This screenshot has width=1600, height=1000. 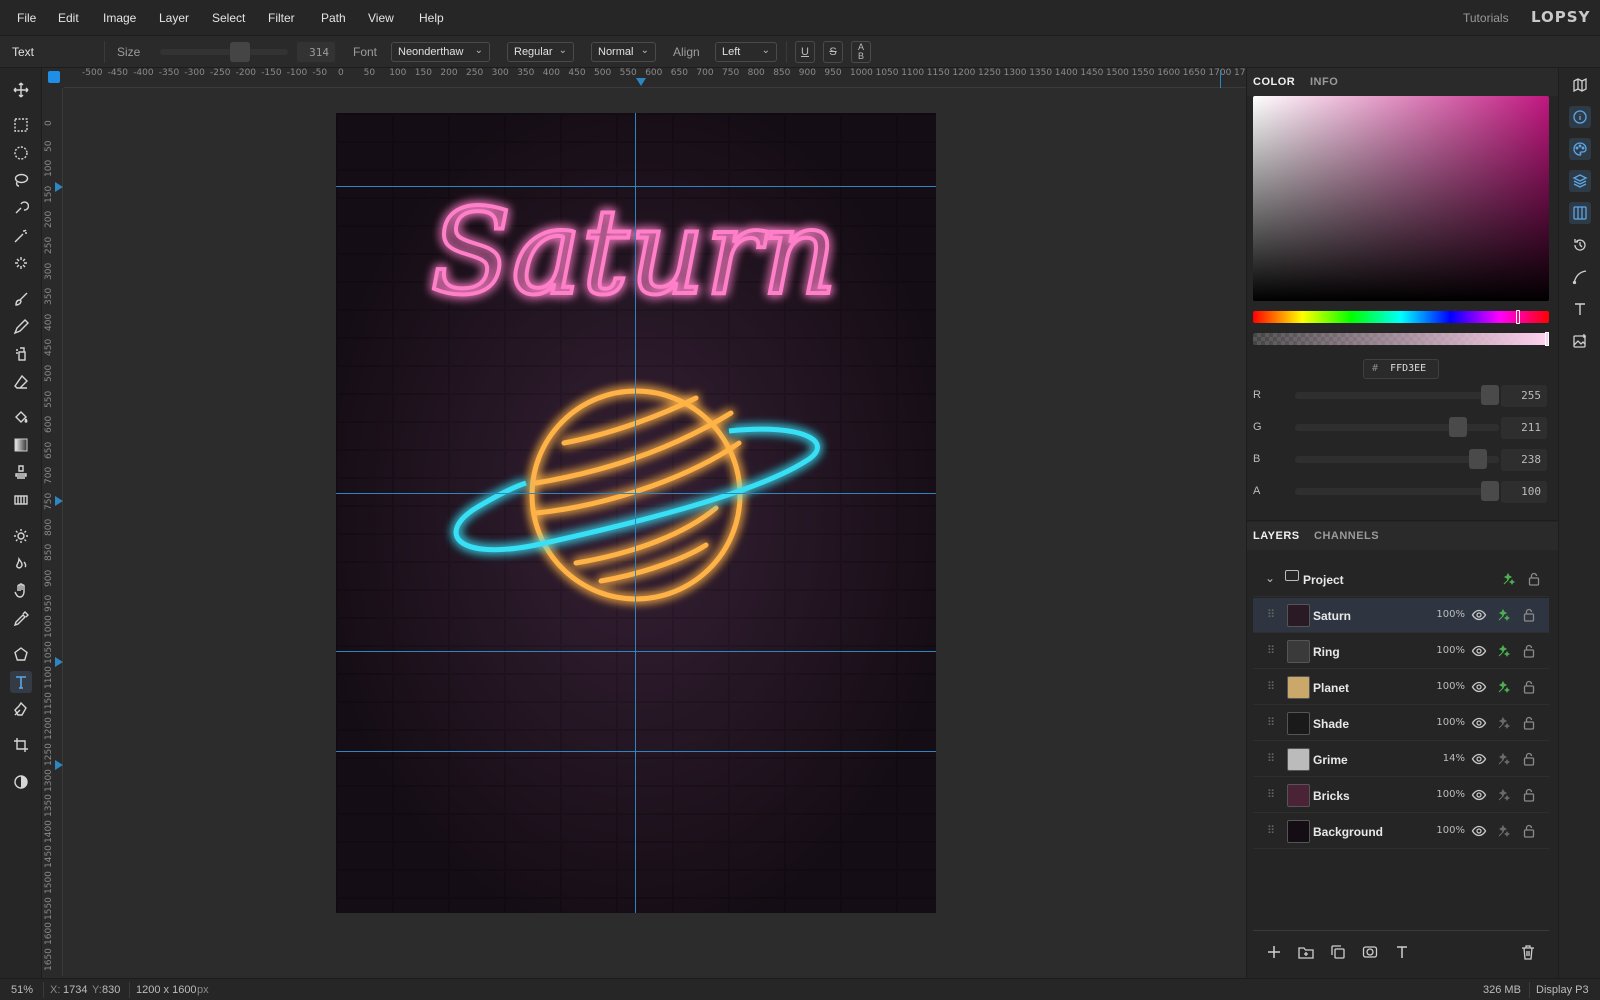 I want to click on font-style-select: Regular ⌄, so click(x=540, y=52).